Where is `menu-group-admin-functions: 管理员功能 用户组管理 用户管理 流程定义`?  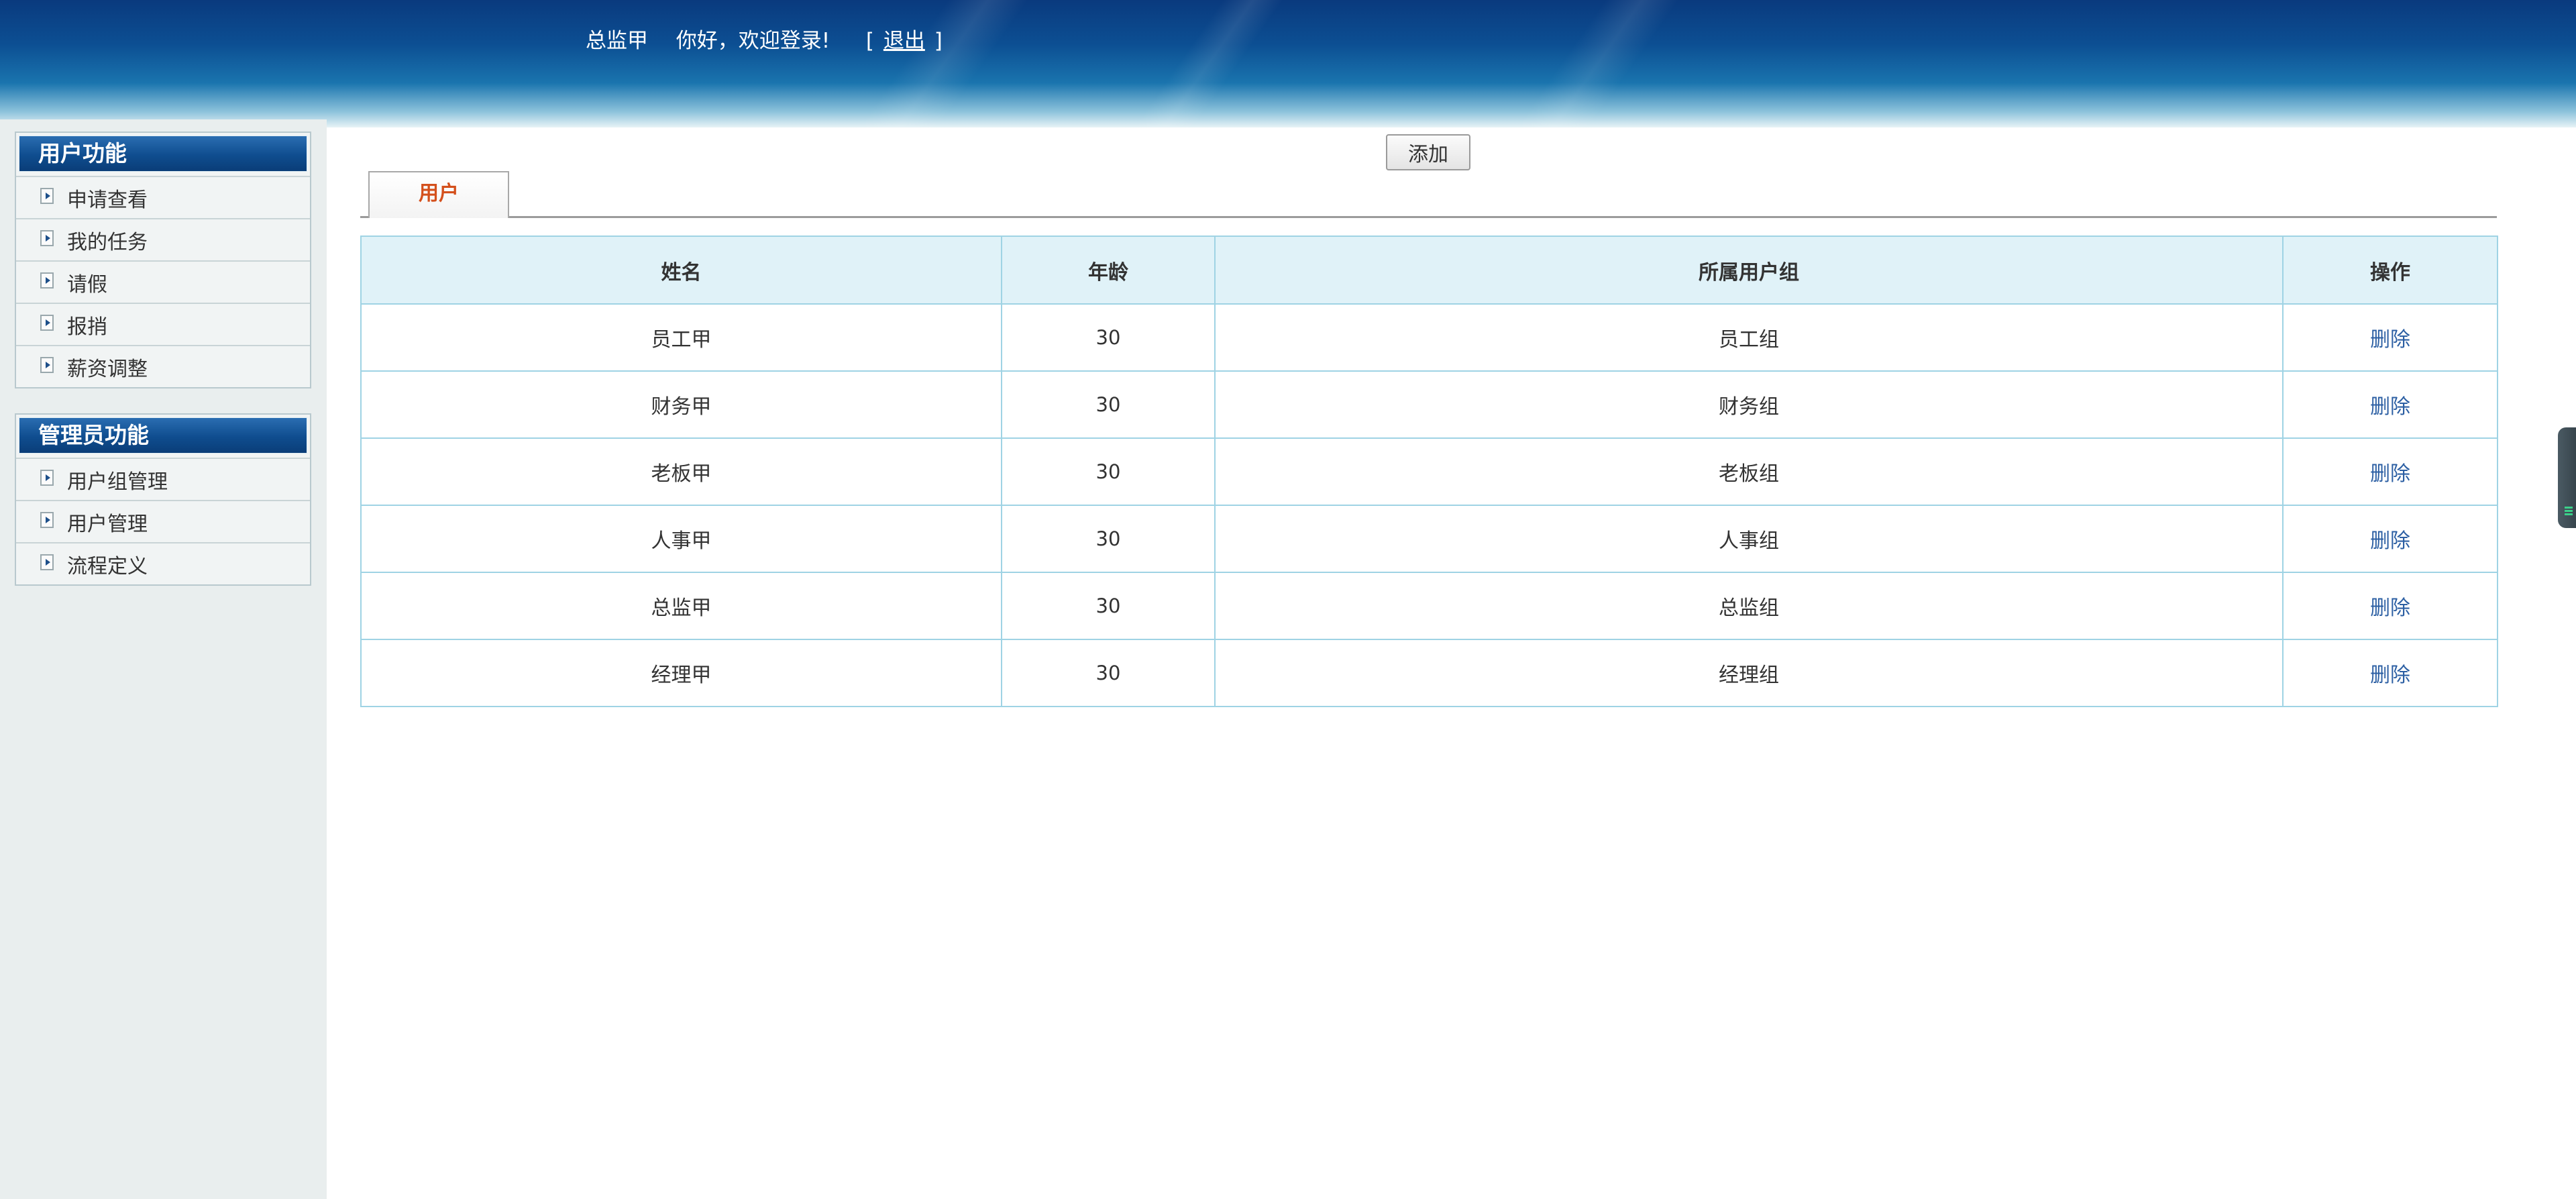 menu-group-admin-functions: 管理员功能 用户组管理 用户管理 流程定义 is located at coordinates (163, 499).